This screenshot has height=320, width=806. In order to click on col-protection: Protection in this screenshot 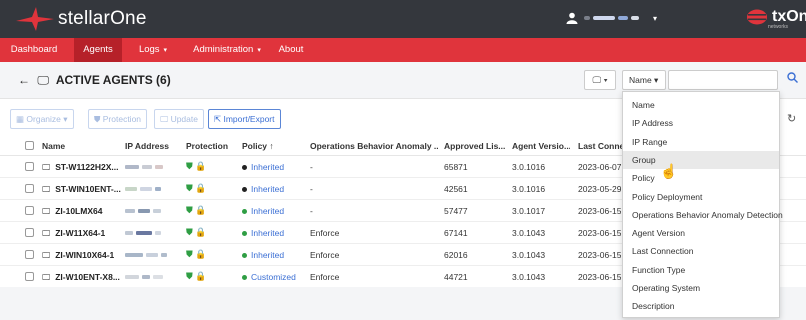, I will do `click(207, 146)`.